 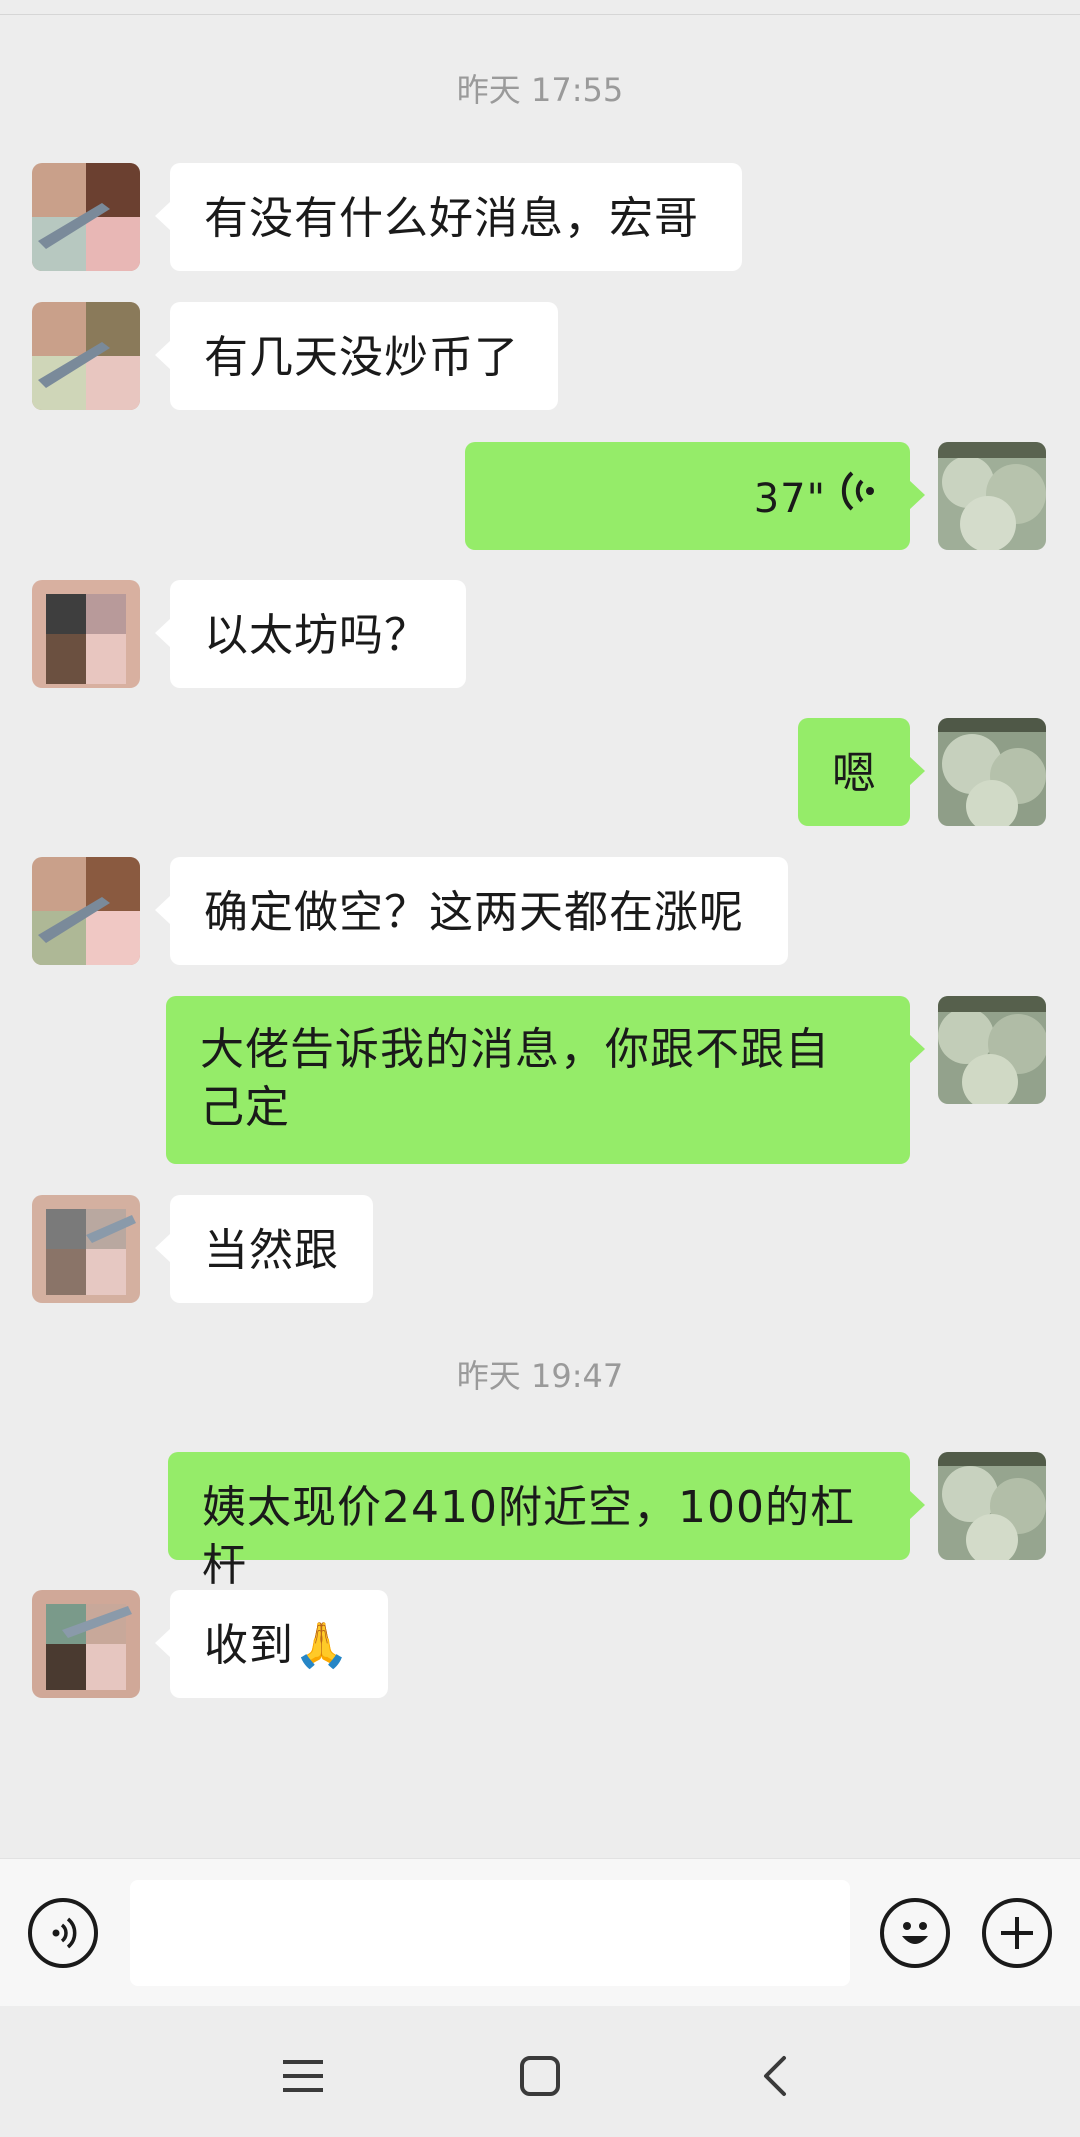 What do you see at coordinates (695, 496) in the screenshot?
I see `outgoing-voice-message: 37"` at bounding box center [695, 496].